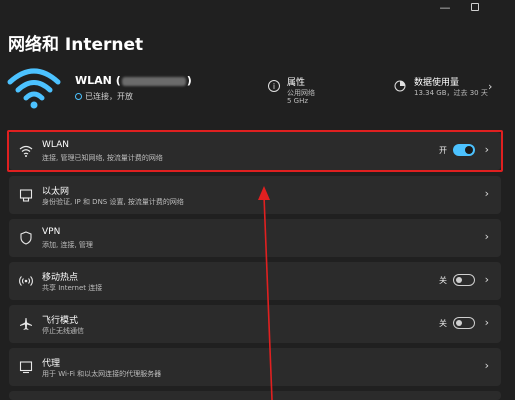 This screenshot has height=400, width=515. I want to click on connection-status-text: 已连接，开放, so click(109, 96).